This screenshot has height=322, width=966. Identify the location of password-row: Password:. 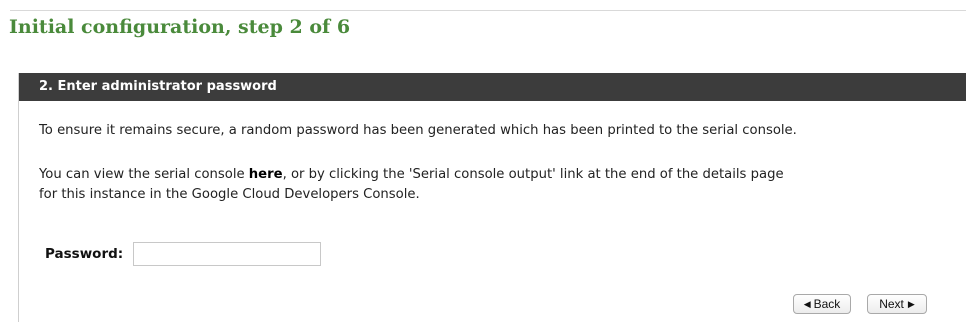
(183, 254).